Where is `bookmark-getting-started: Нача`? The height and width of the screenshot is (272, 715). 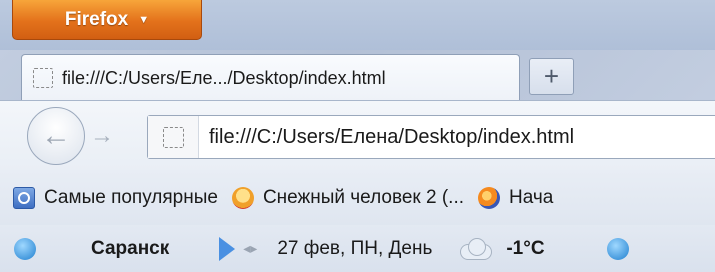
bookmark-getting-started: Нача is located at coordinates (516, 197).